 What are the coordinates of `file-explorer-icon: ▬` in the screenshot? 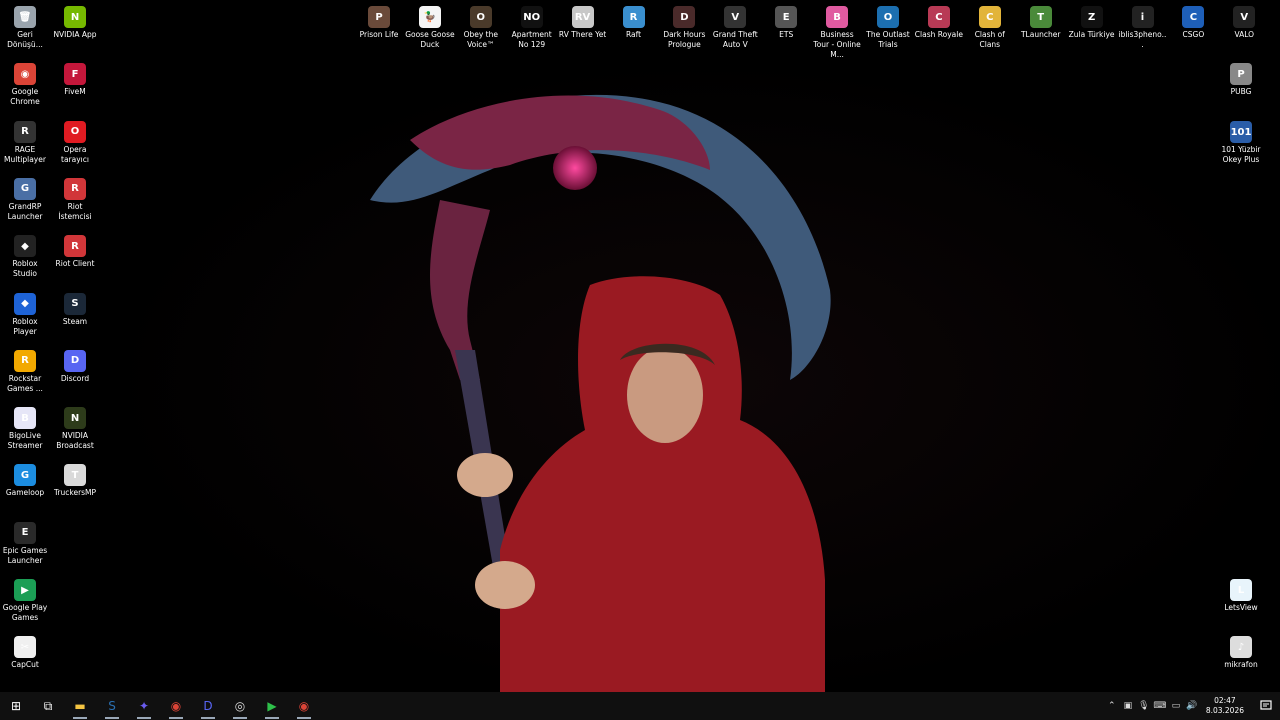 It's located at (80, 706).